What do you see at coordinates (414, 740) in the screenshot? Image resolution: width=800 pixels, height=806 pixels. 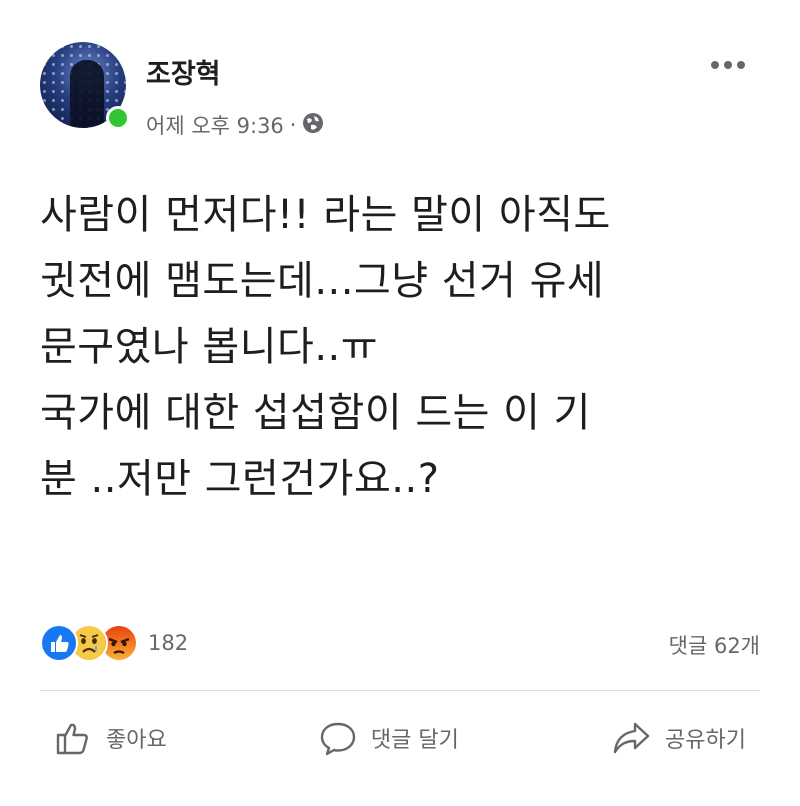 I see `comment-label: 댓글 달기` at bounding box center [414, 740].